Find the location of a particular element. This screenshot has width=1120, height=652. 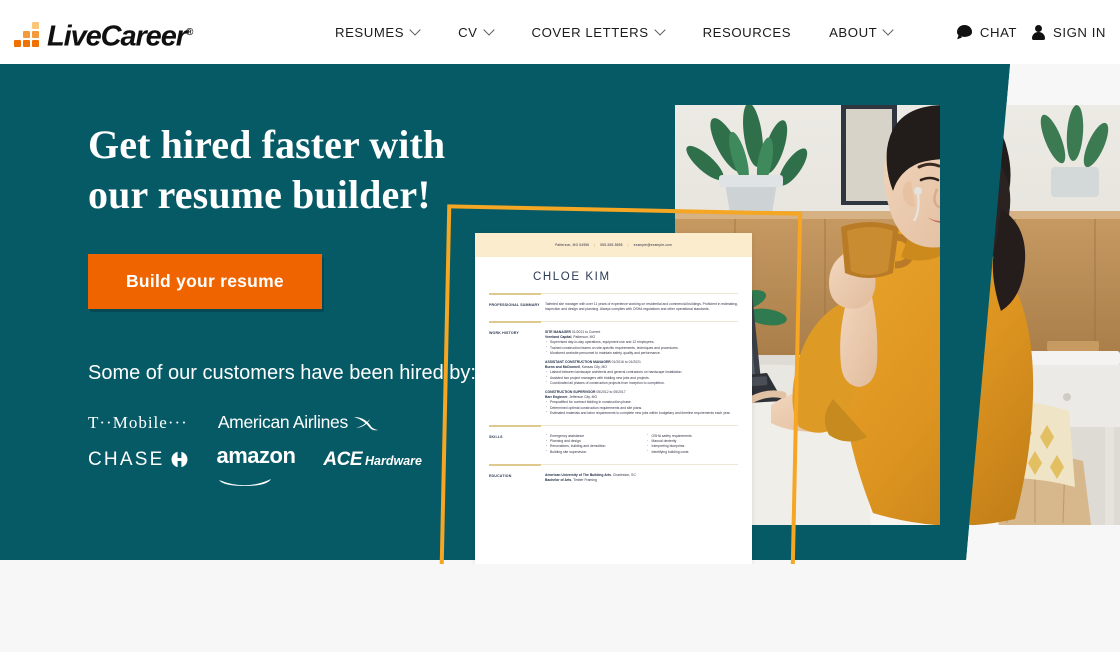

nav-item-cover-letters: COVER LETTERS is located at coordinates (598, 32).